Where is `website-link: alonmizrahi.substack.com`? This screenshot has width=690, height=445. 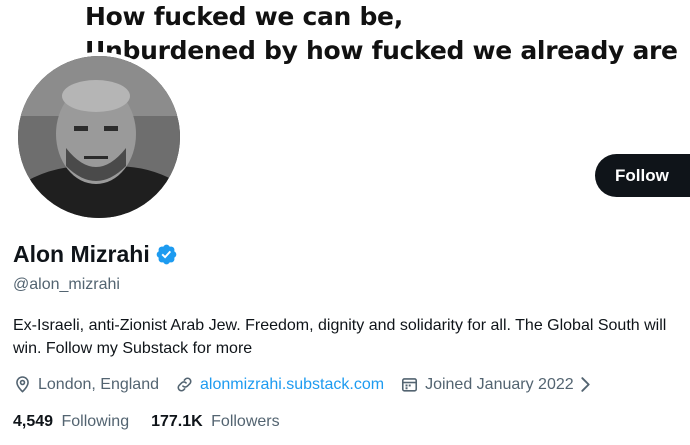
website-link: alonmizrahi.substack.com is located at coordinates (292, 385).